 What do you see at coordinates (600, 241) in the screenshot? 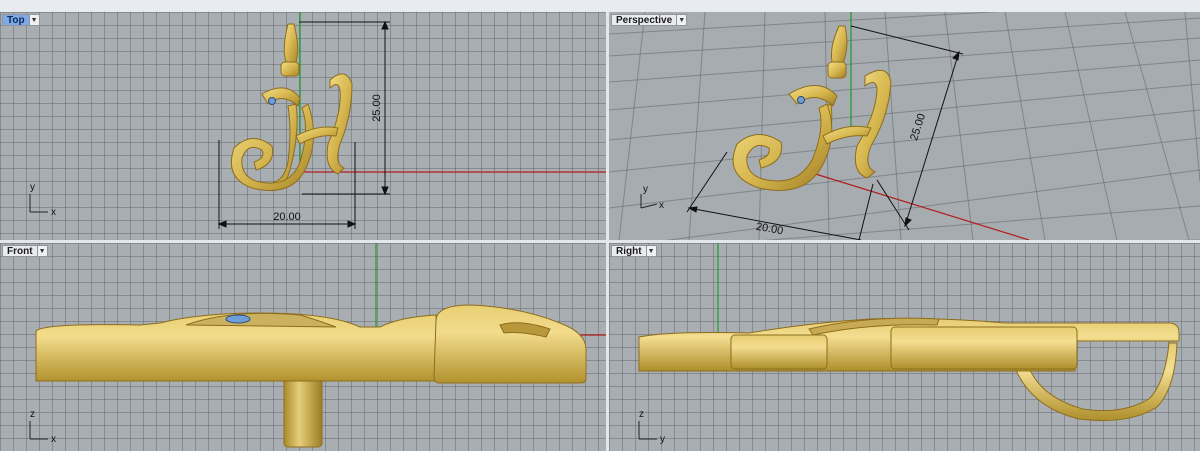
I see `viewport-splitter-horizontal` at bounding box center [600, 241].